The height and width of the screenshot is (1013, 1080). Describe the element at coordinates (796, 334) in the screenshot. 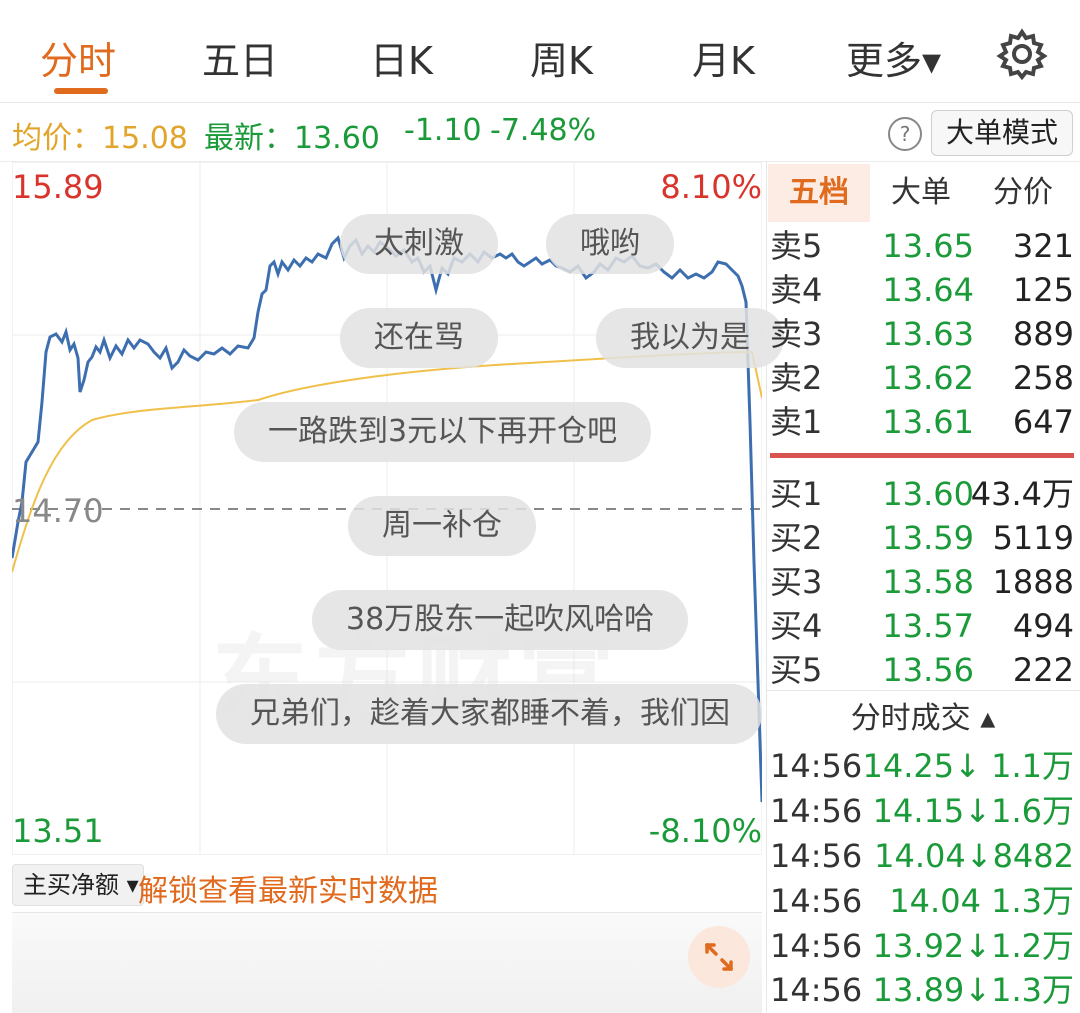

I see `order-level: 卖3` at that location.